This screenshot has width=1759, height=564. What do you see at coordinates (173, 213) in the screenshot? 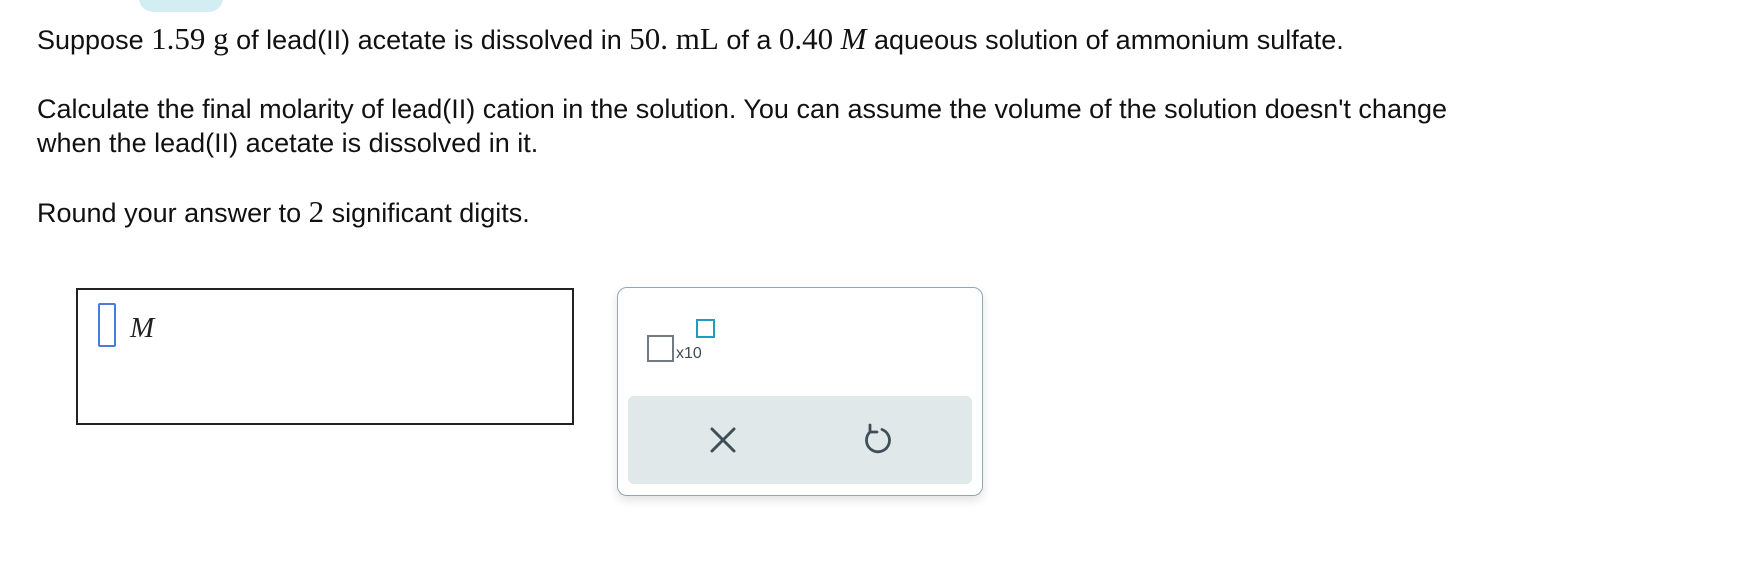
I see `text-segment: Round your answer to` at bounding box center [173, 213].